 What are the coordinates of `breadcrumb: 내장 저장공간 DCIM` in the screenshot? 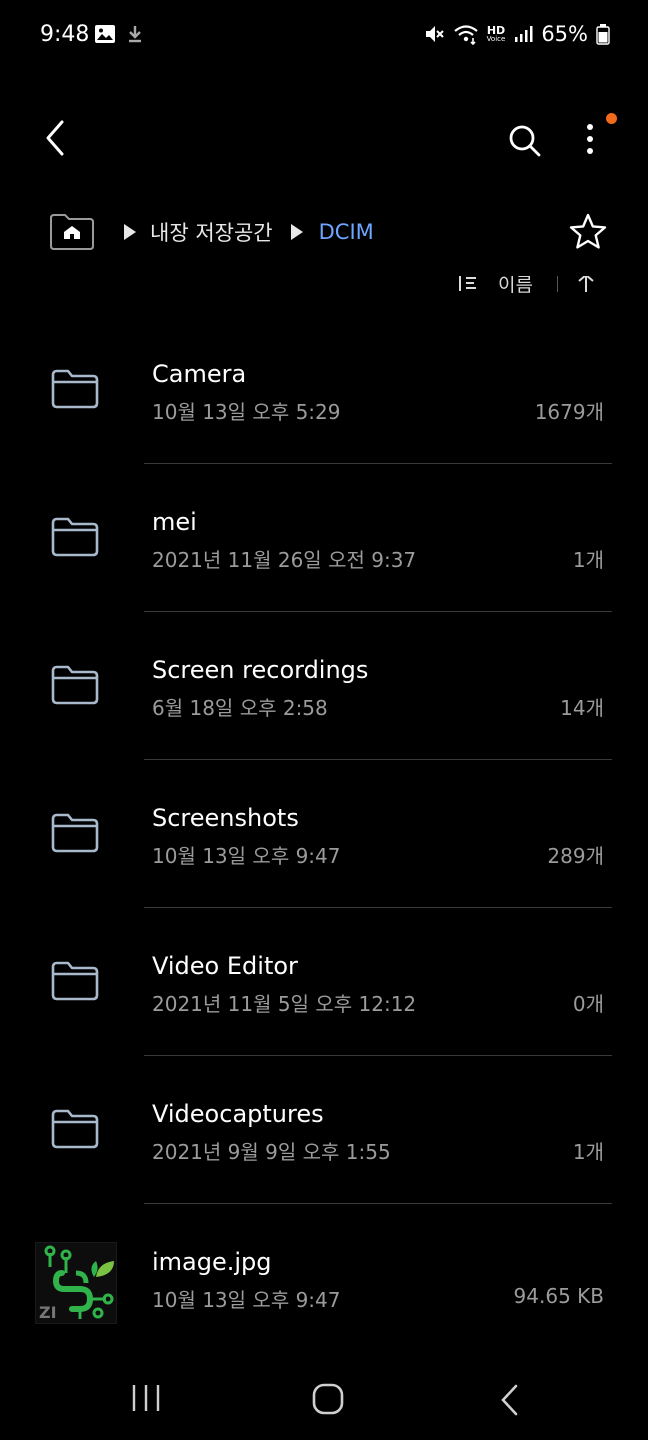 It's located at (330, 232).